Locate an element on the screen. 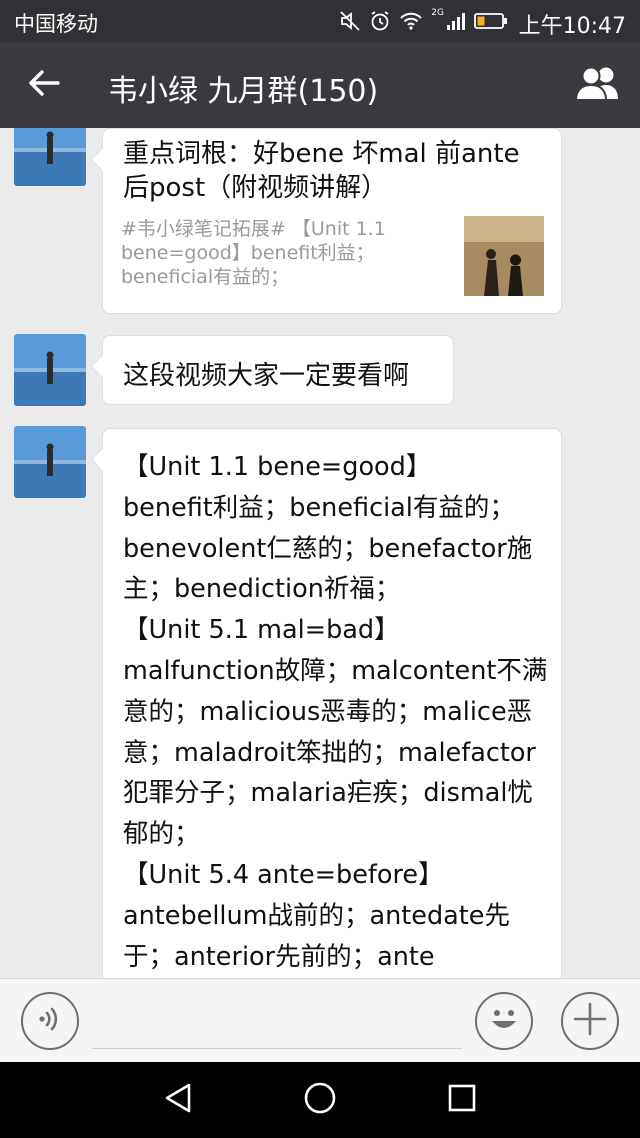 The height and width of the screenshot is (1138, 640). emoji-icon is located at coordinates (504, 1021).